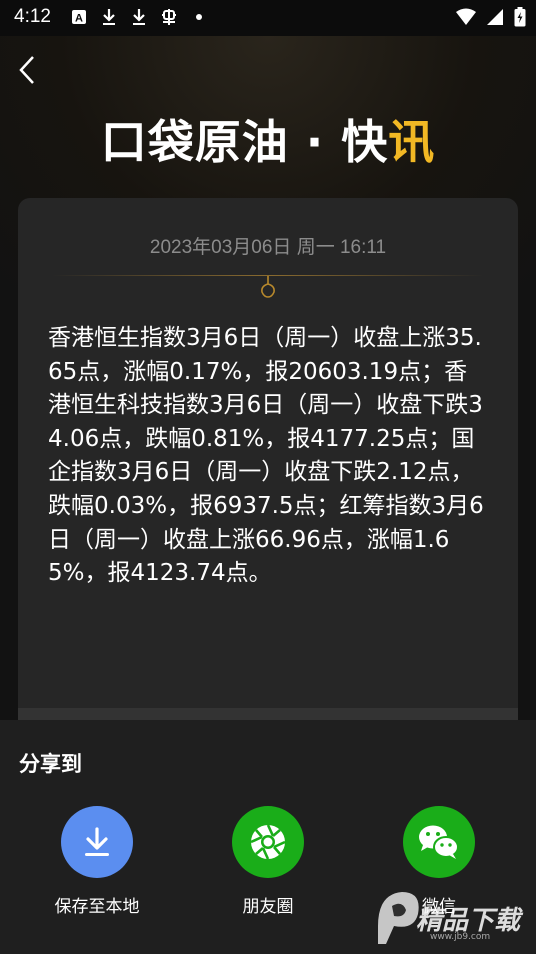 This screenshot has width=536, height=954. I want to click on a-icon: A, so click(79, 17).